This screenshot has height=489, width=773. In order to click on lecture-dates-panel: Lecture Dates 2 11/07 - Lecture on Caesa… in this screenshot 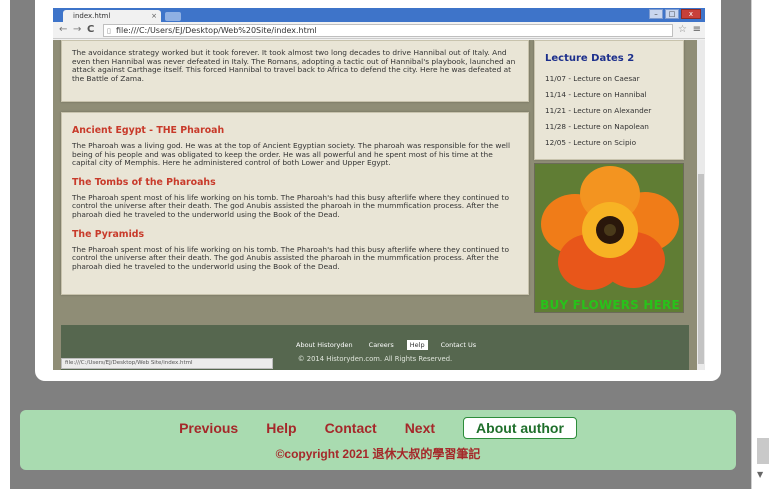, I will do `click(609, 100)`.